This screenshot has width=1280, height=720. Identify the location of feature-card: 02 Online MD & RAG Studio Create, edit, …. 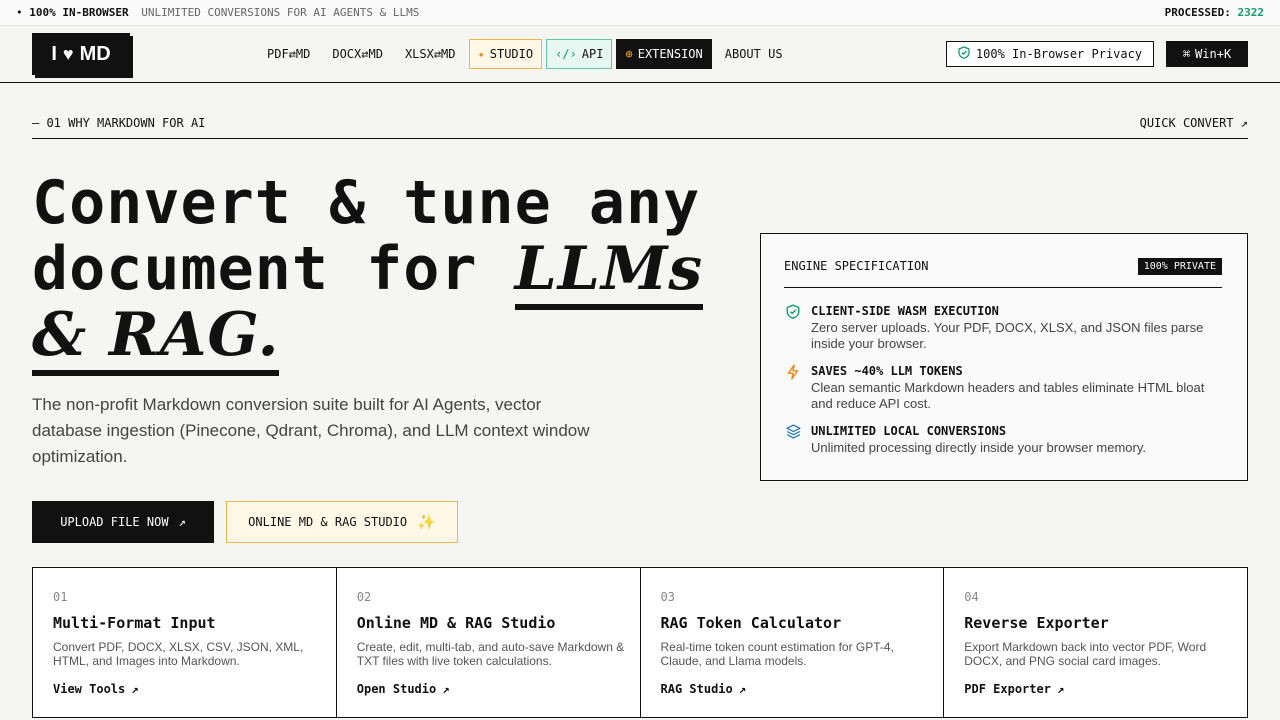
(488, 642).